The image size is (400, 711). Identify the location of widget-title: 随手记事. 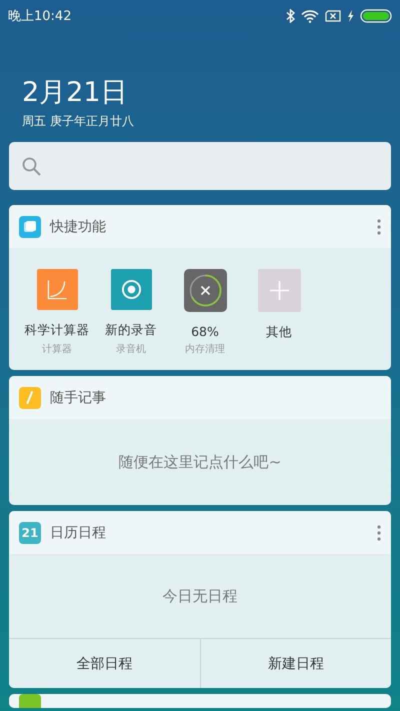
(78, 397).